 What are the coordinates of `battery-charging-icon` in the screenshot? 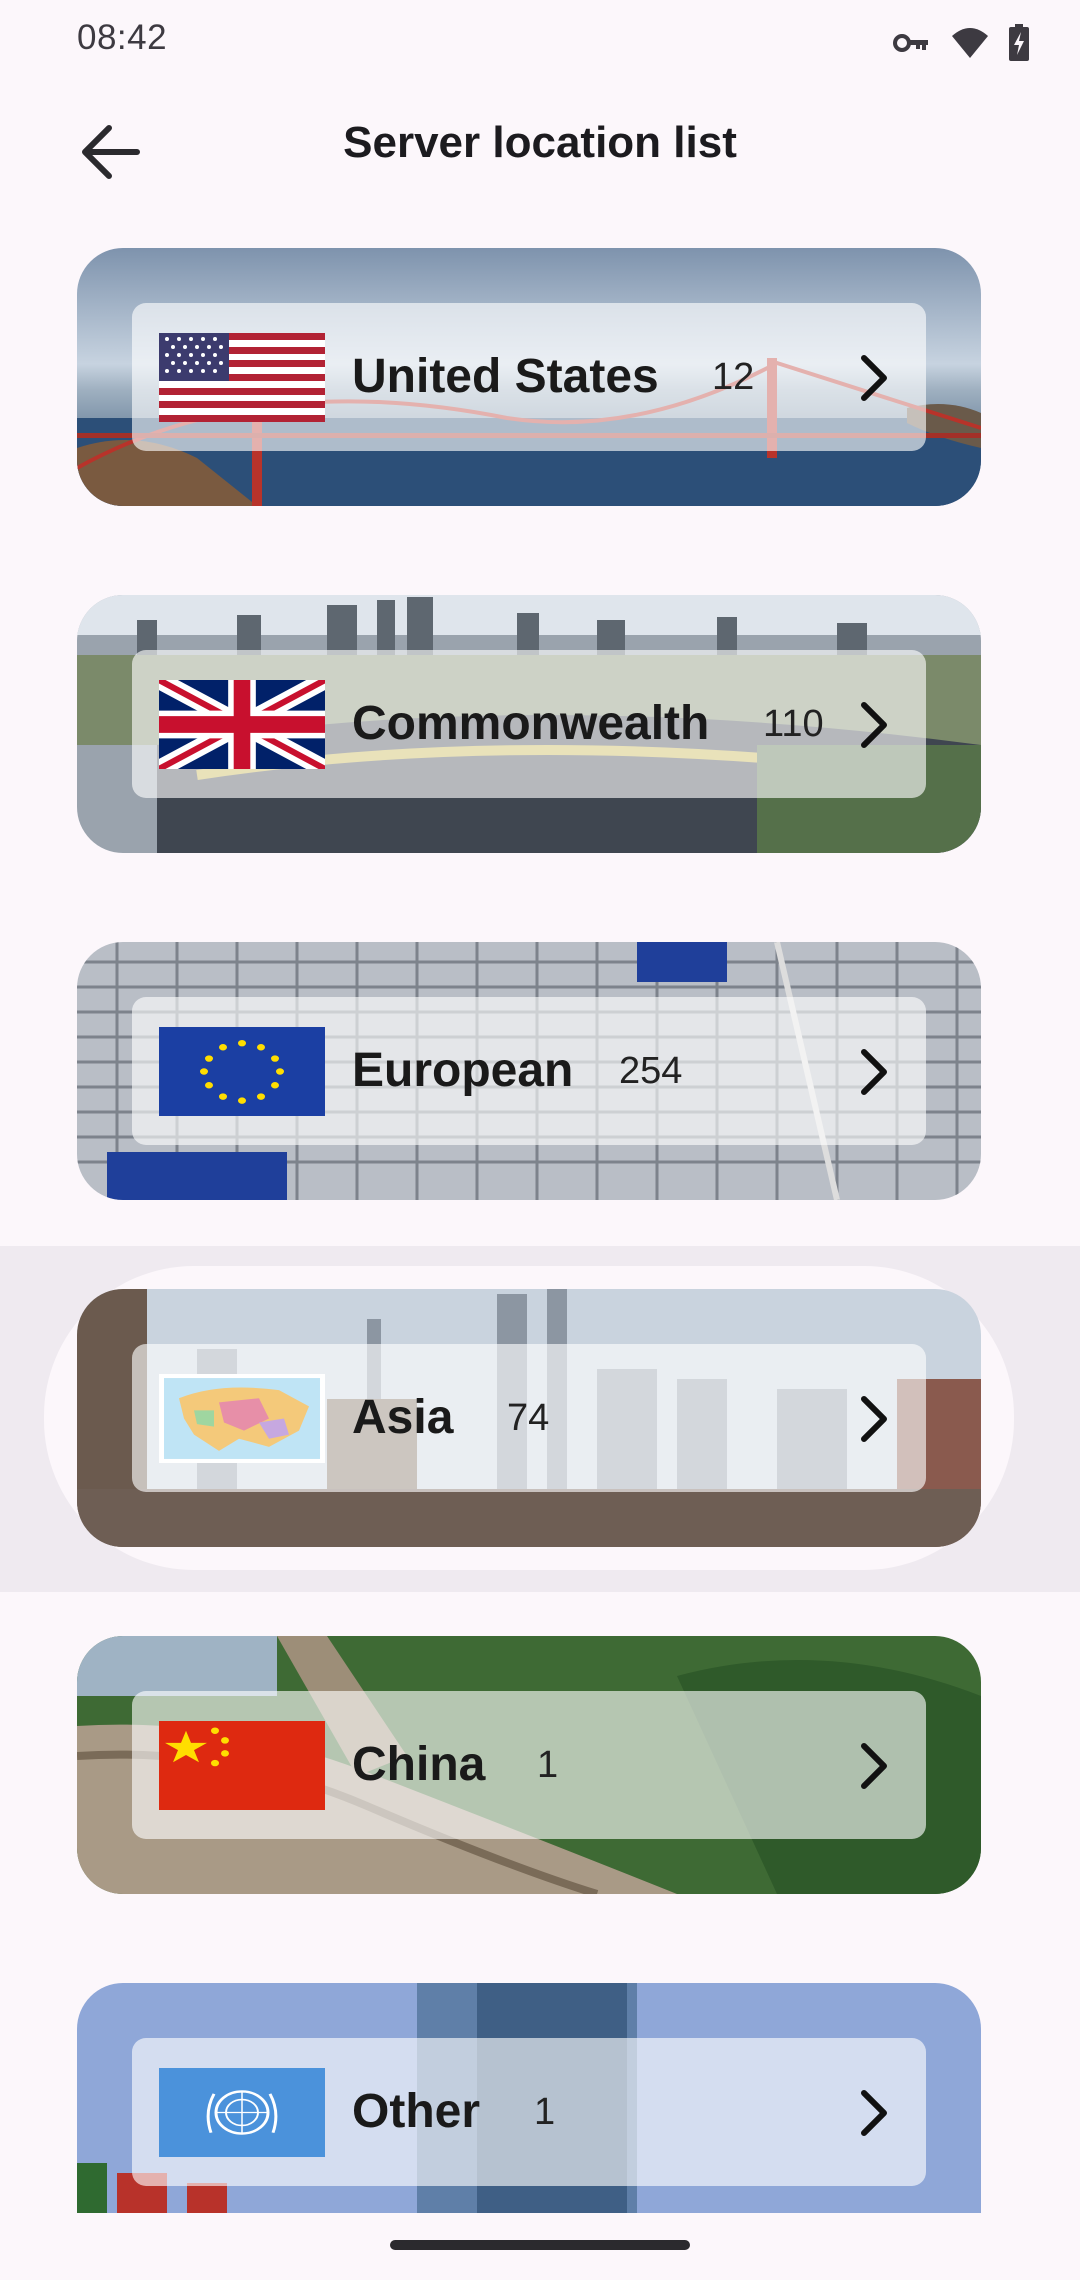 It's located at (1019, 42).